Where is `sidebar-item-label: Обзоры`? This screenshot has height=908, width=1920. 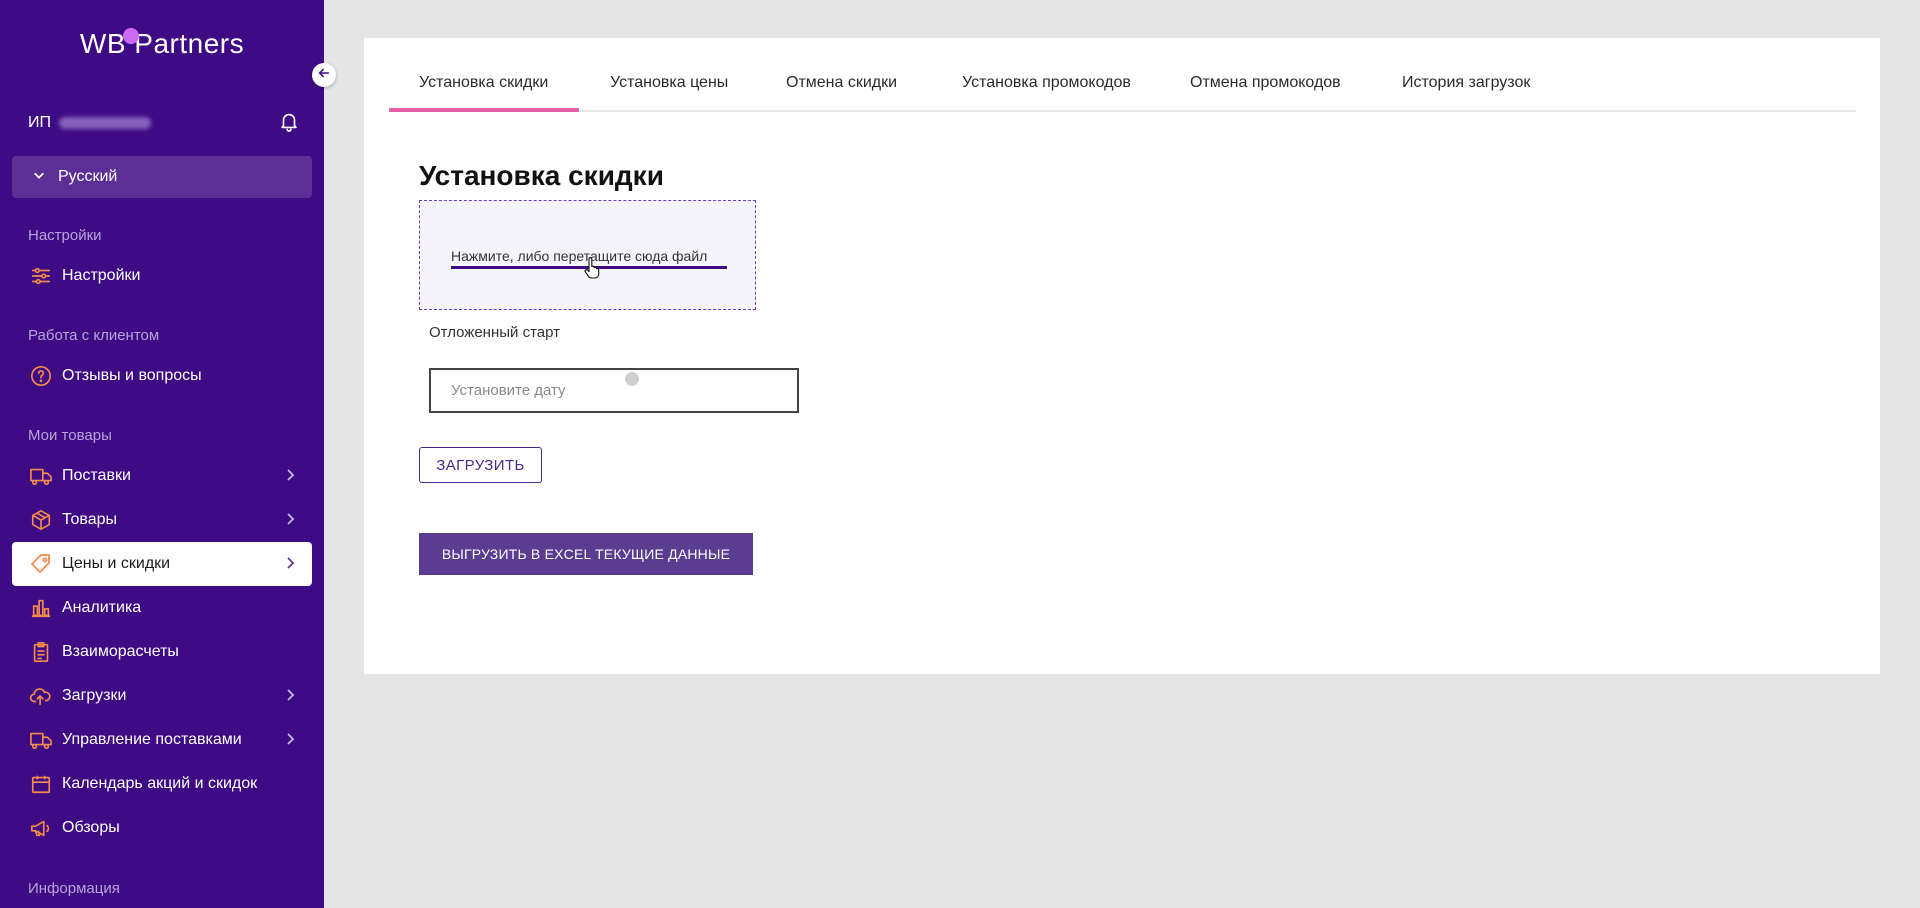 sidebar-item-label: Обзоры is located at coordinates (91, 827).